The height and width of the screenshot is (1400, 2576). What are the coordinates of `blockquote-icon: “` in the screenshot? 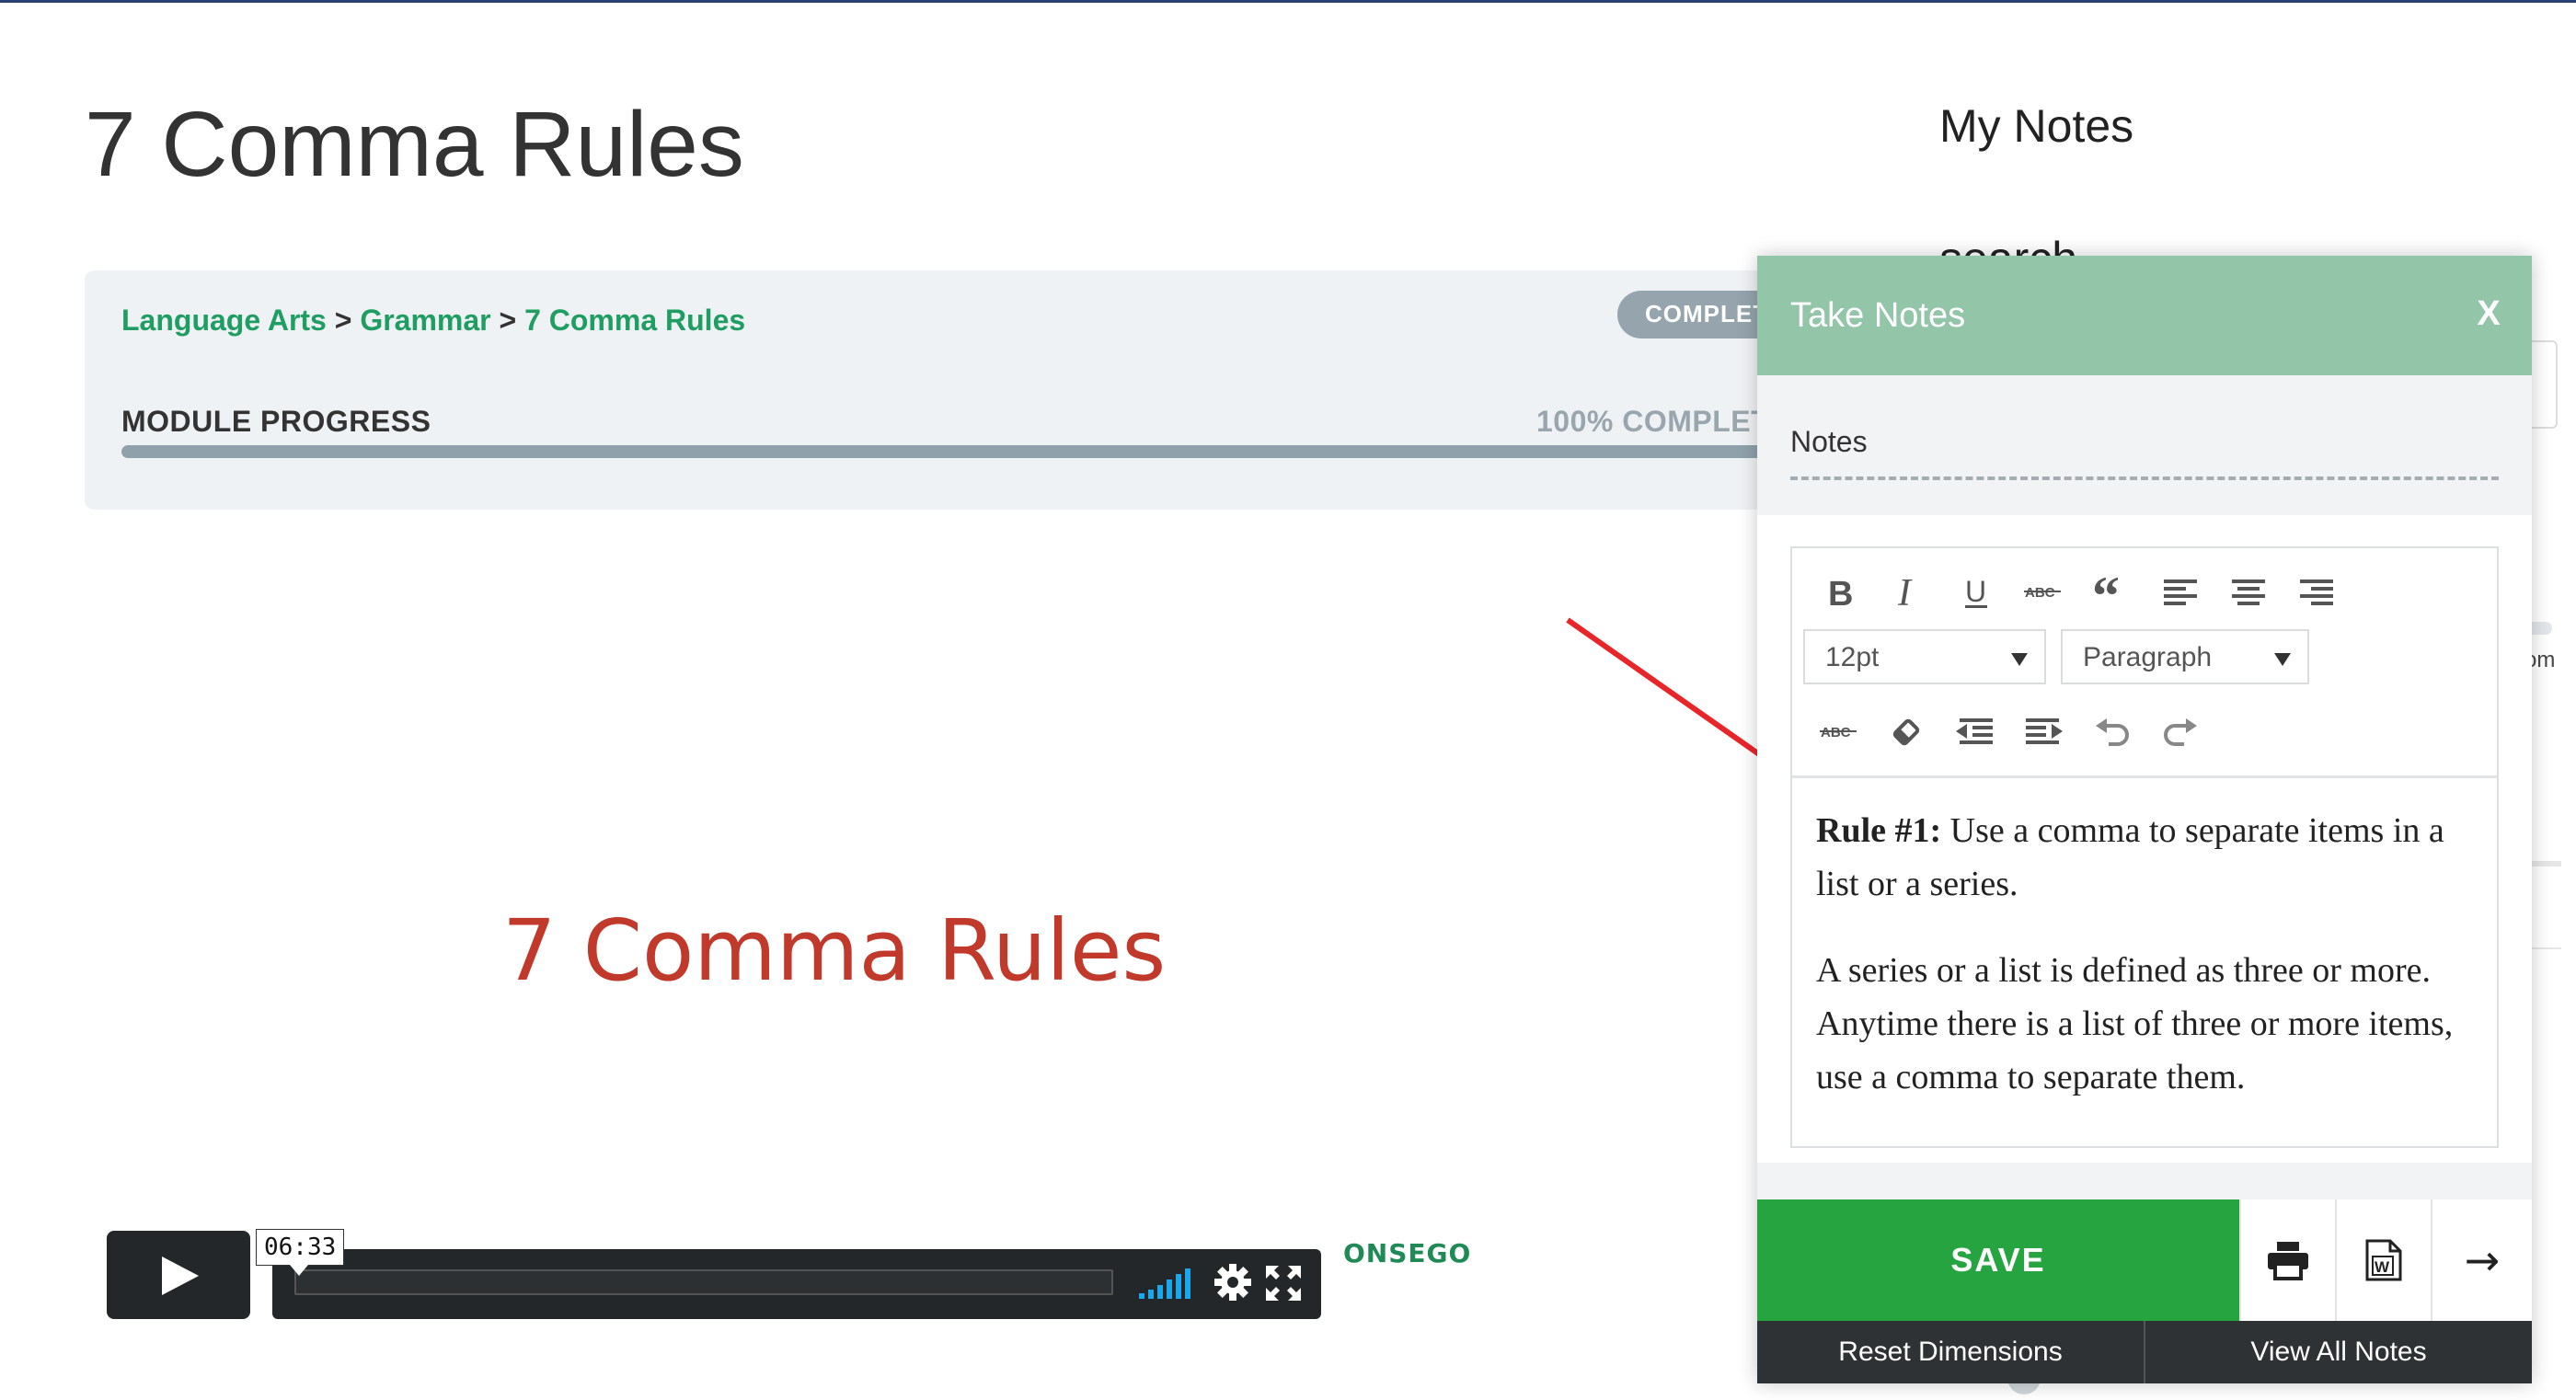 It's located at (2106, 592).